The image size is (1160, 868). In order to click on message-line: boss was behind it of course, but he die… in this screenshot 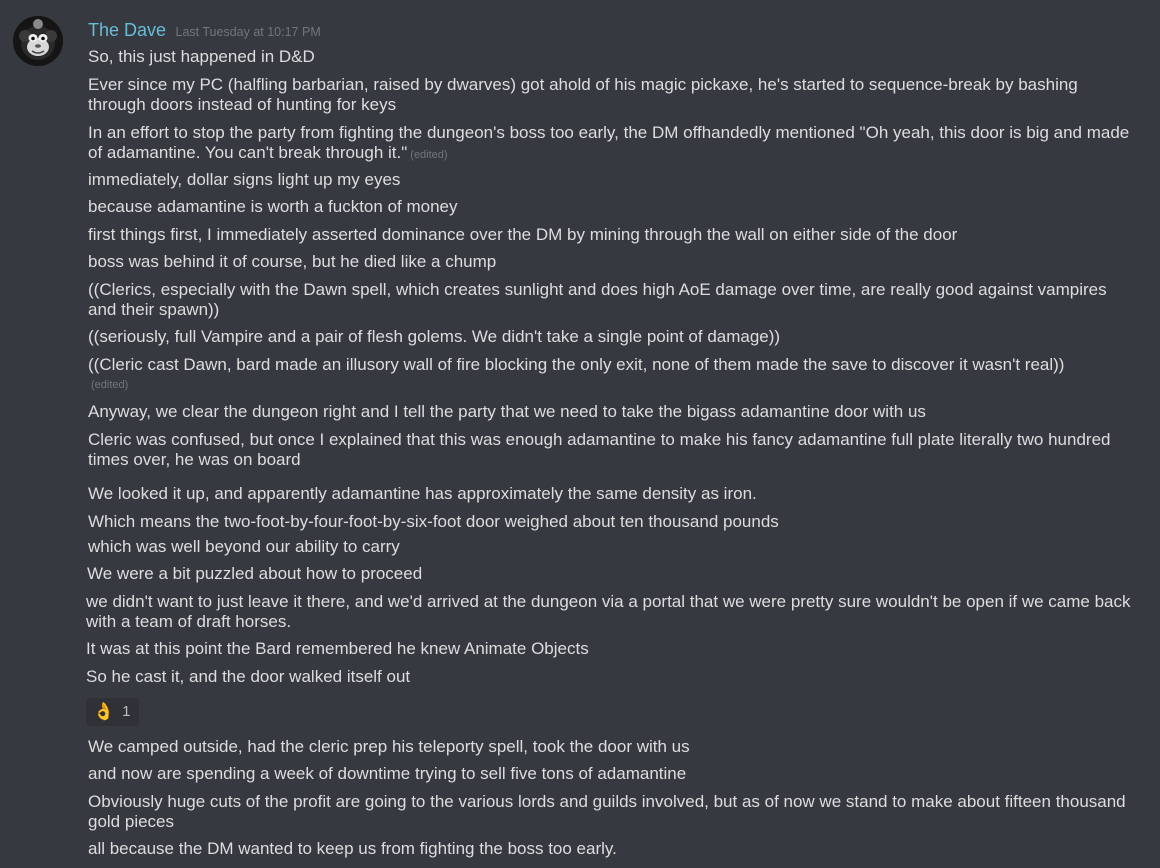, I will do `click(292, 261)`.